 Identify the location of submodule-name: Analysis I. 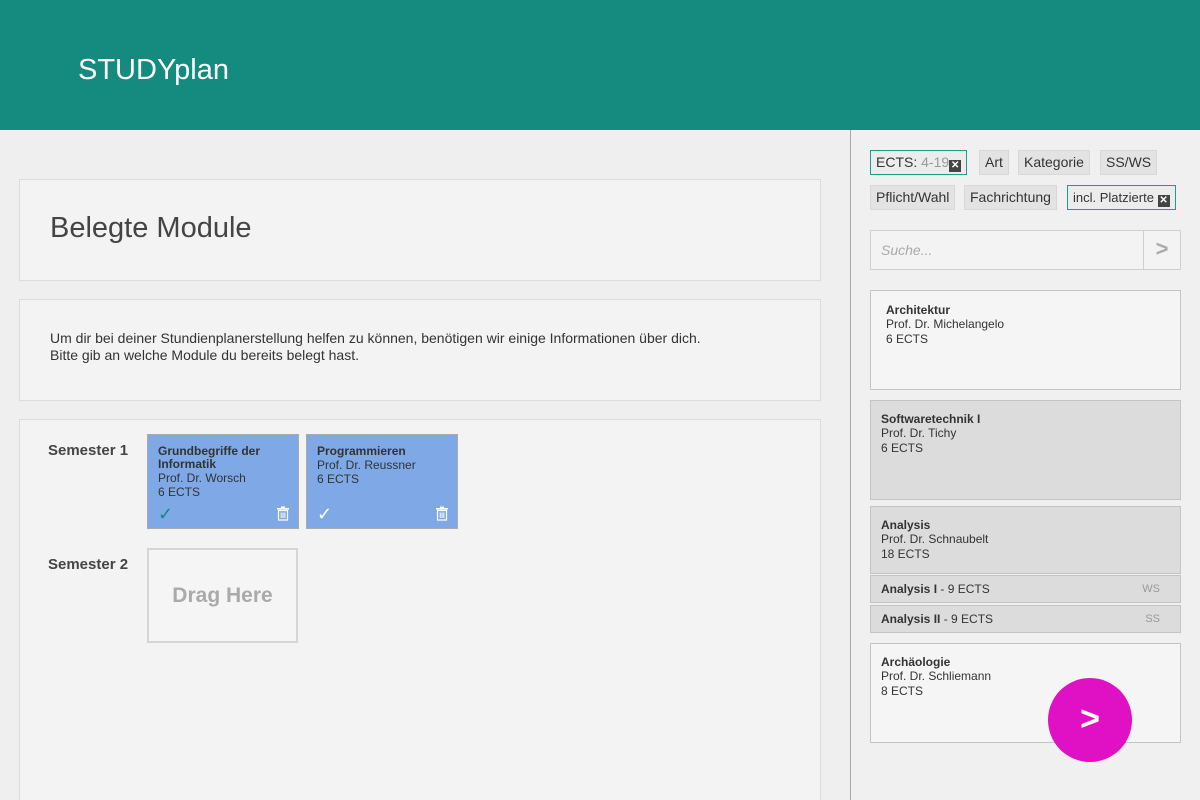
(909, 589).